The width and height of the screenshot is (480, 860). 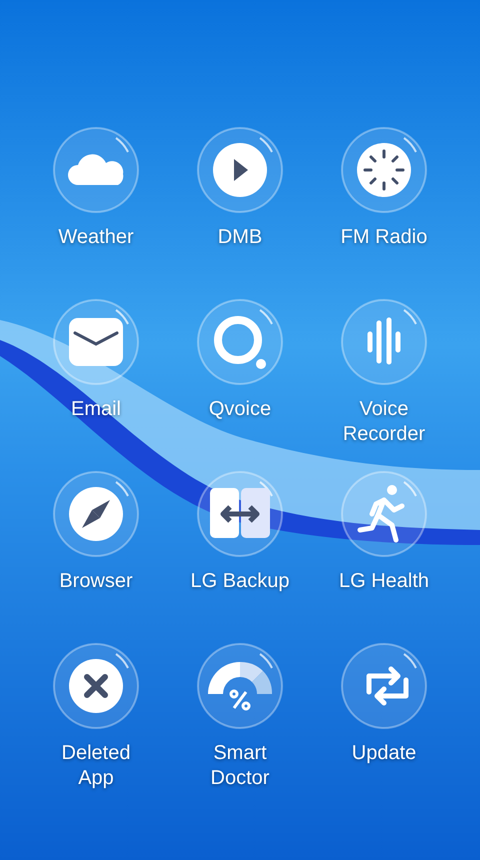 I want to click on transfer-icon, so click(x=240, y=514).